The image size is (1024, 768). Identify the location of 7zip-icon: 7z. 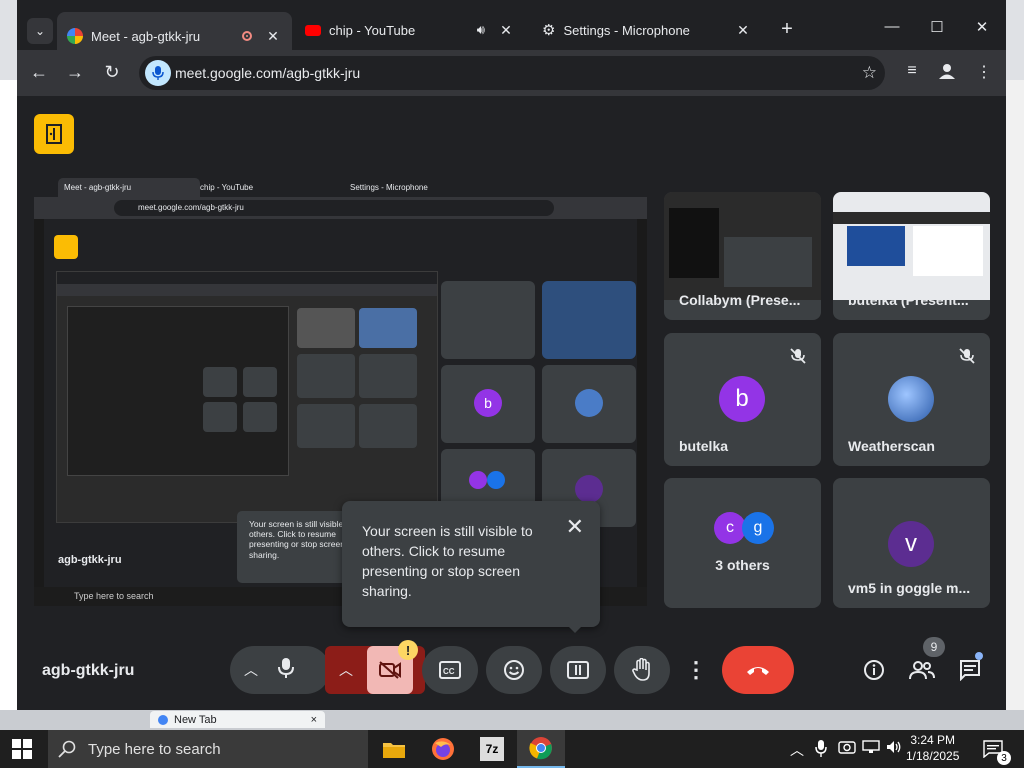
(492, 749).